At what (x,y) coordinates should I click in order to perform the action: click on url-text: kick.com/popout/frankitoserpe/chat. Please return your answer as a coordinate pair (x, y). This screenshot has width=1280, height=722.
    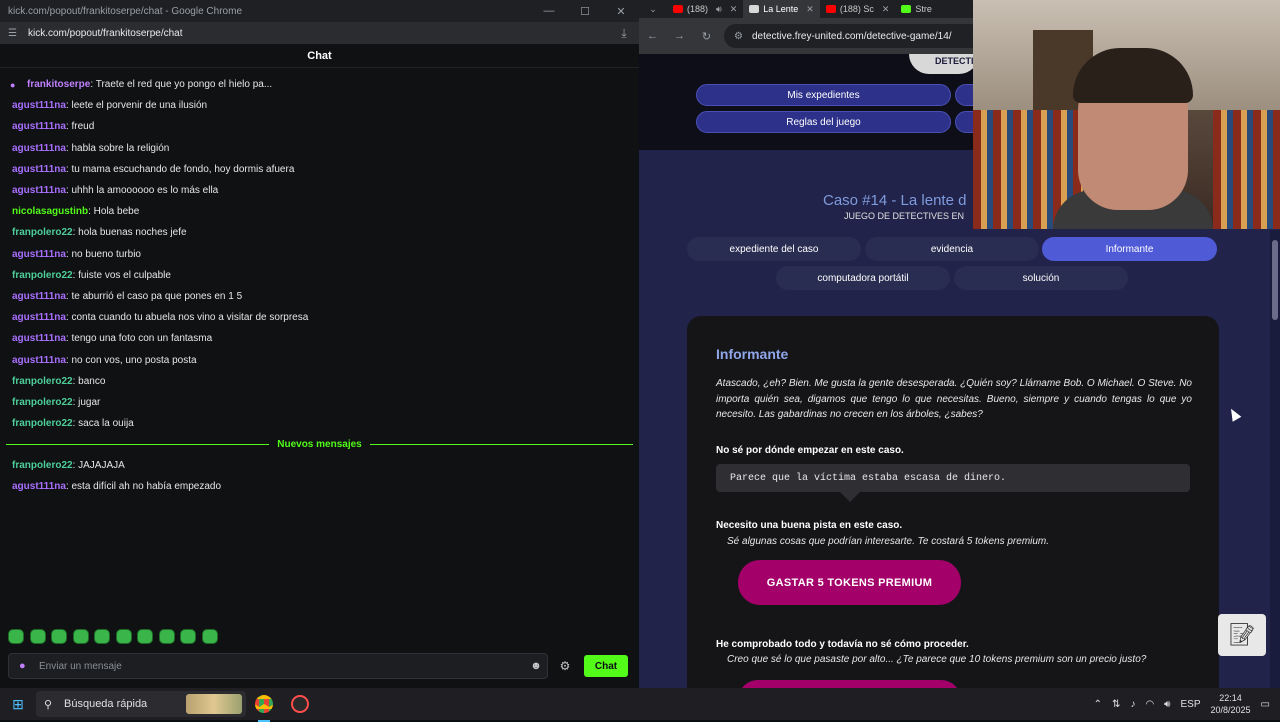
    Looking at the image, I should click on (316, 33).